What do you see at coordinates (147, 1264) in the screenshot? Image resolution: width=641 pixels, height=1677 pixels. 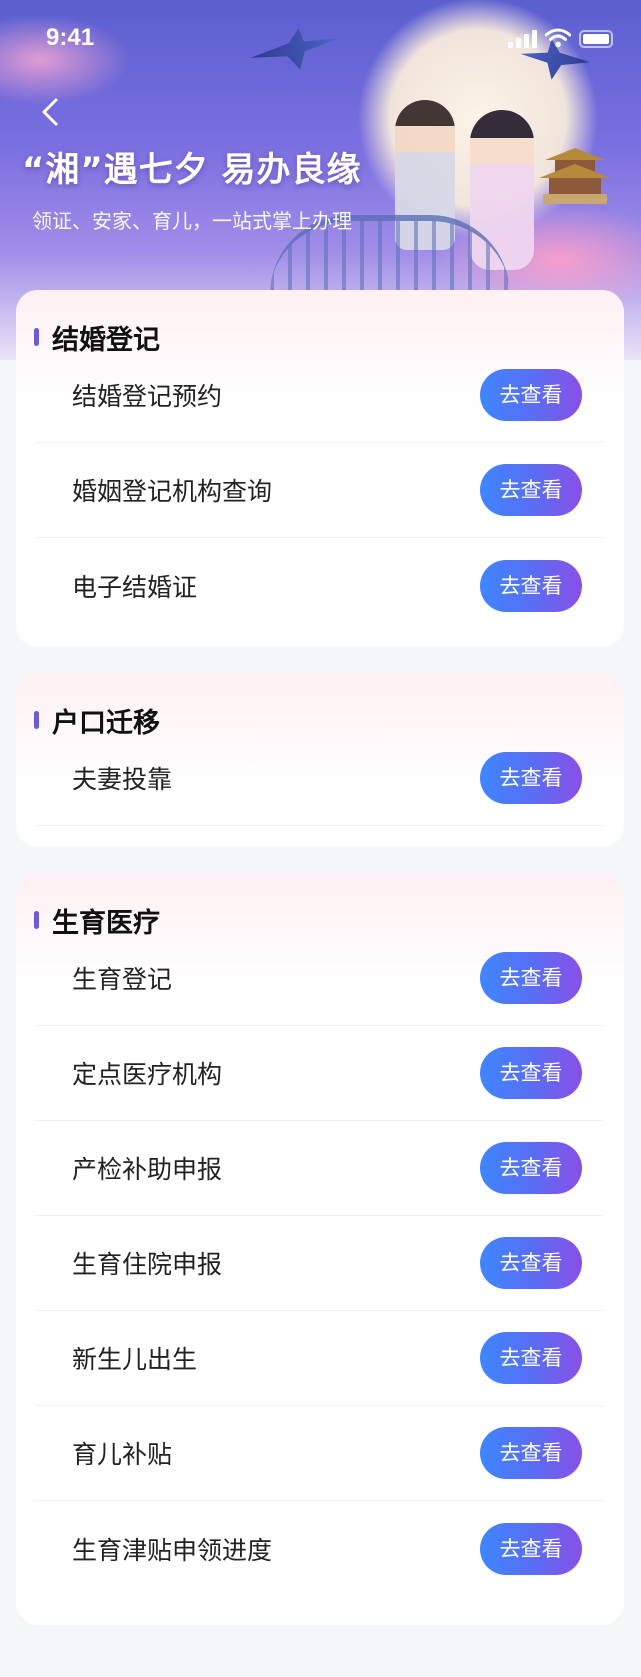 I see `list-item-label: 生育住院申报` at bounding box center [147, 1264].